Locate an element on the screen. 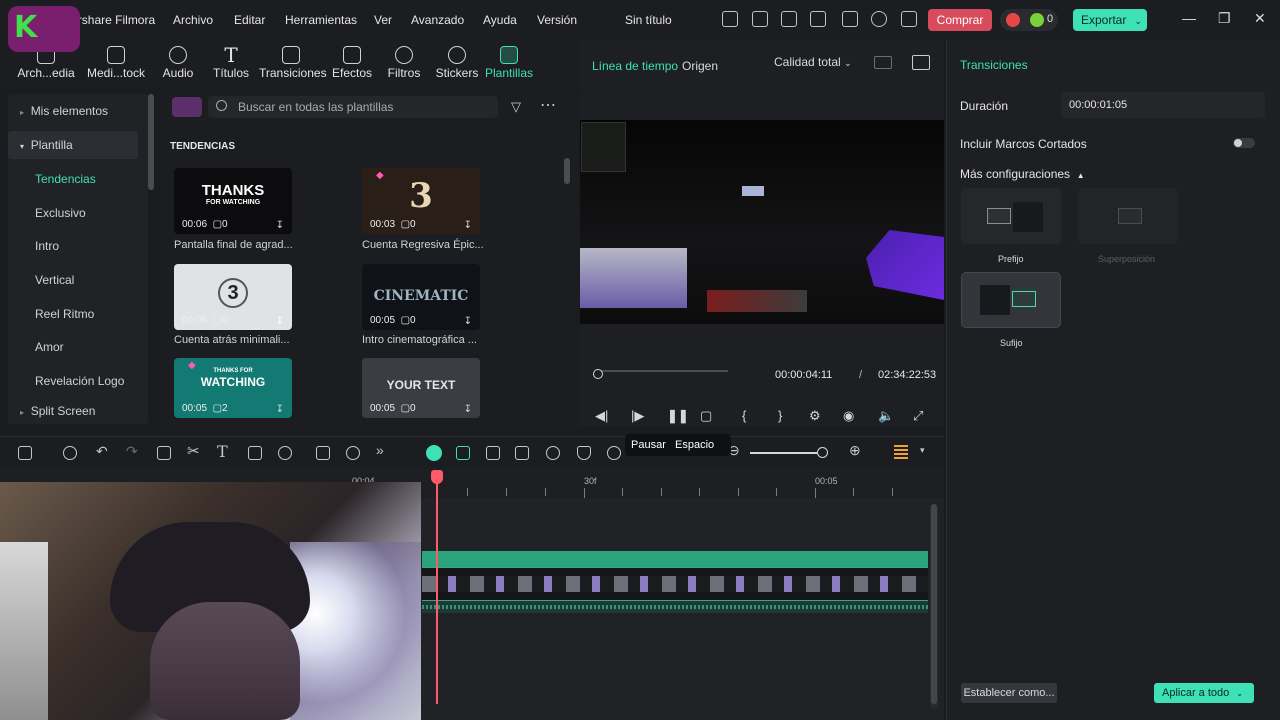  apply-all-button: Aplicar a todo ⌄ is located at coordinates (1204, 693).